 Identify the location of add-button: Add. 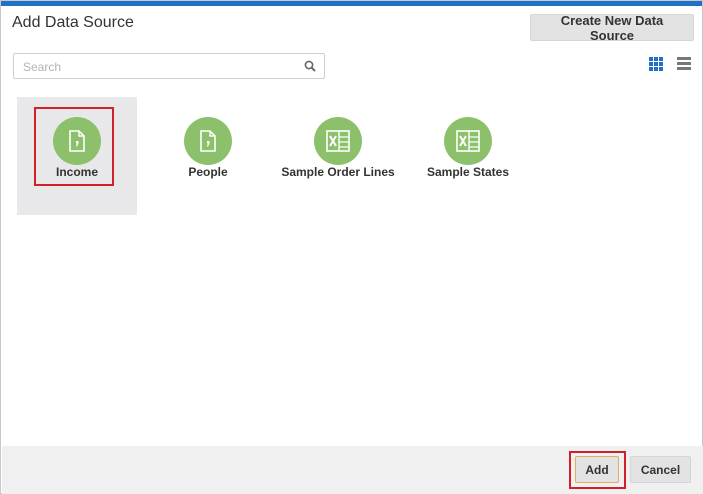
(597, 469).